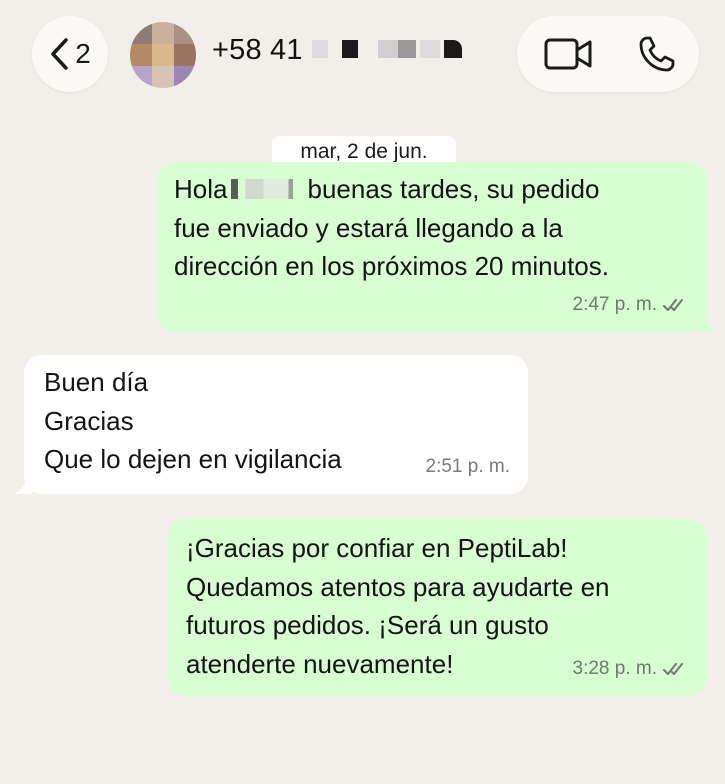 The height and width of the screenshot is (784, 725). What do you see at coordinates (59, 54) in the screenshot?
I see `chevron-left-icon` at bounding box center [59, 54].